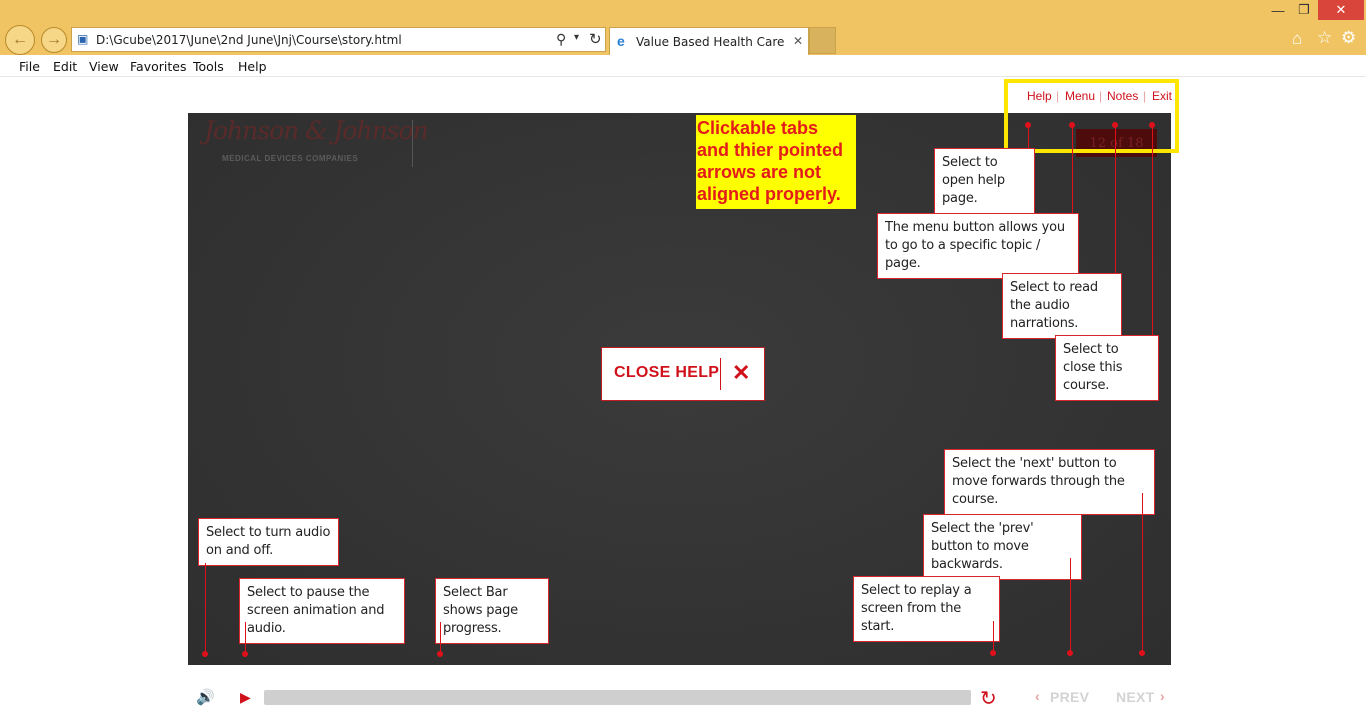  Describe the element at coordinates (1162, 696) in the screenshot. I see `chevron-right-icon: ›` at that location.